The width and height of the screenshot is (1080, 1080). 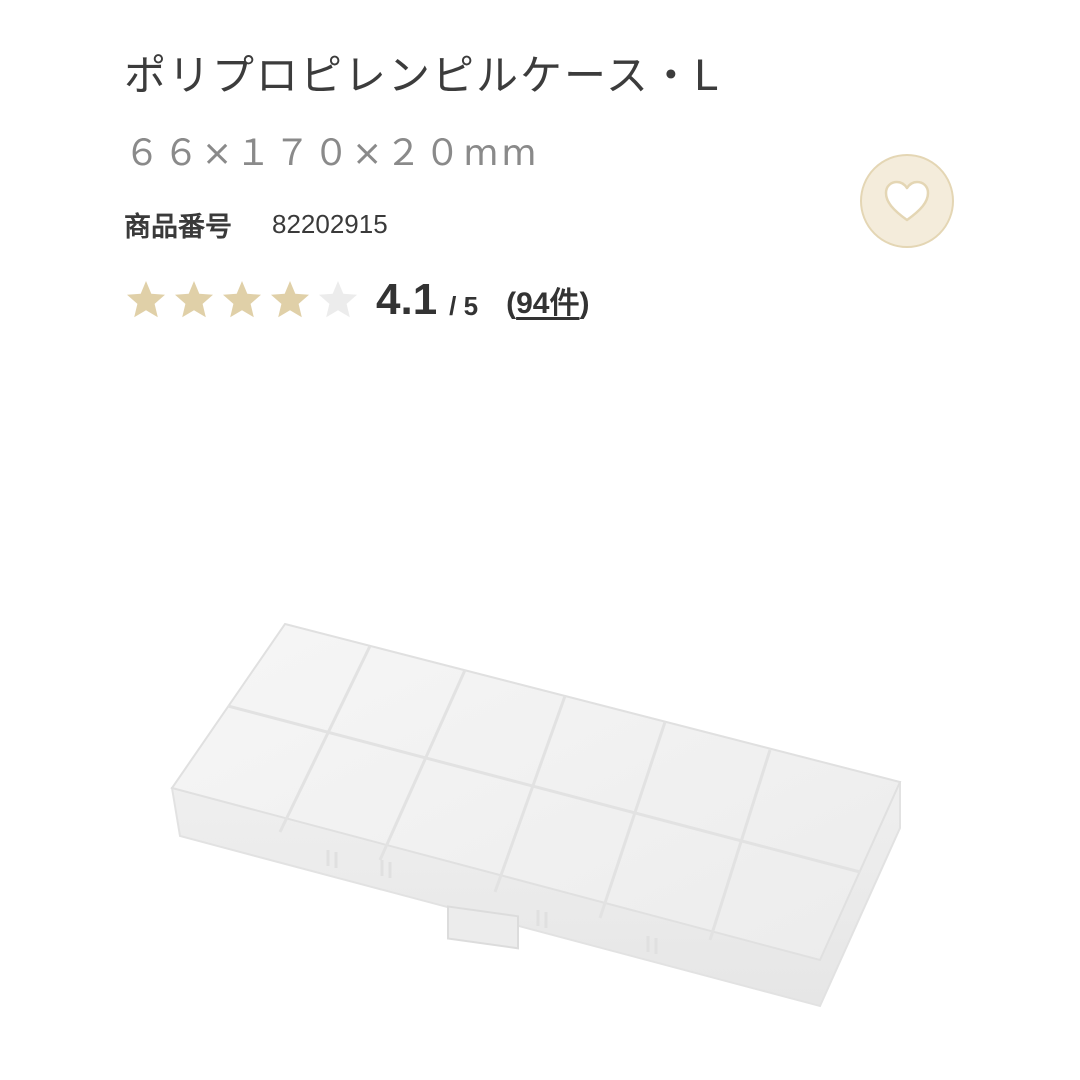 I want to click on favorite-button, so click(x=907, y=201).